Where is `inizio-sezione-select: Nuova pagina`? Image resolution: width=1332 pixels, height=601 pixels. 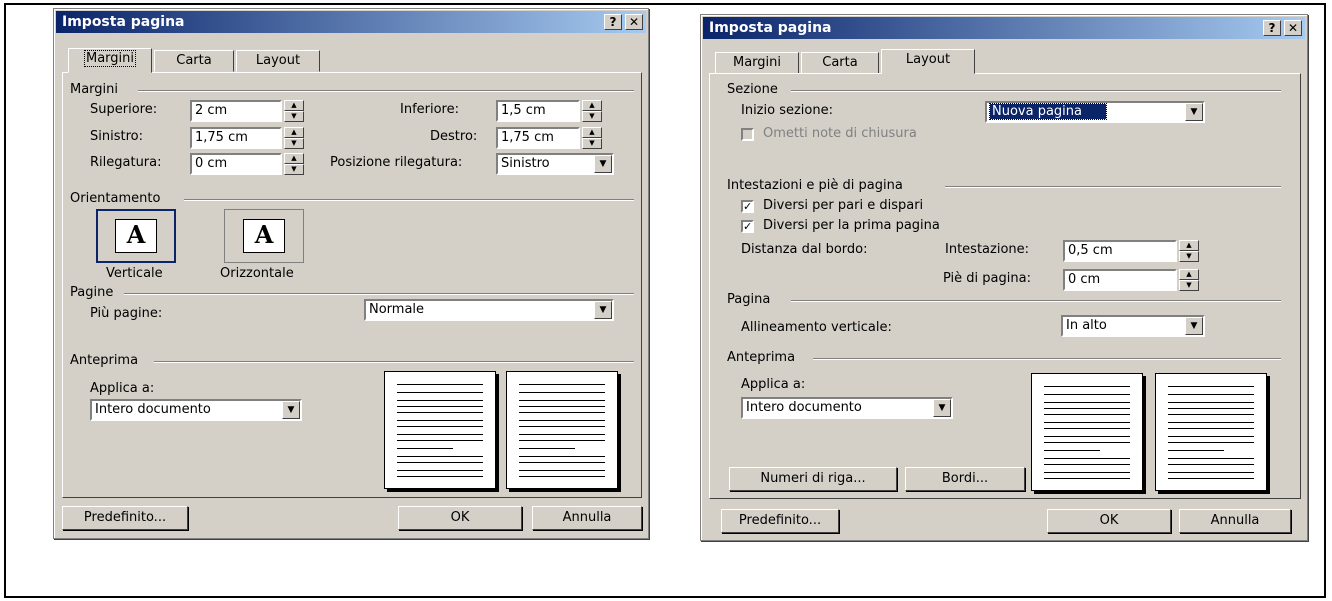
inizio-sezione-select: Nuova pagina is located at coordinates (1095, 112).